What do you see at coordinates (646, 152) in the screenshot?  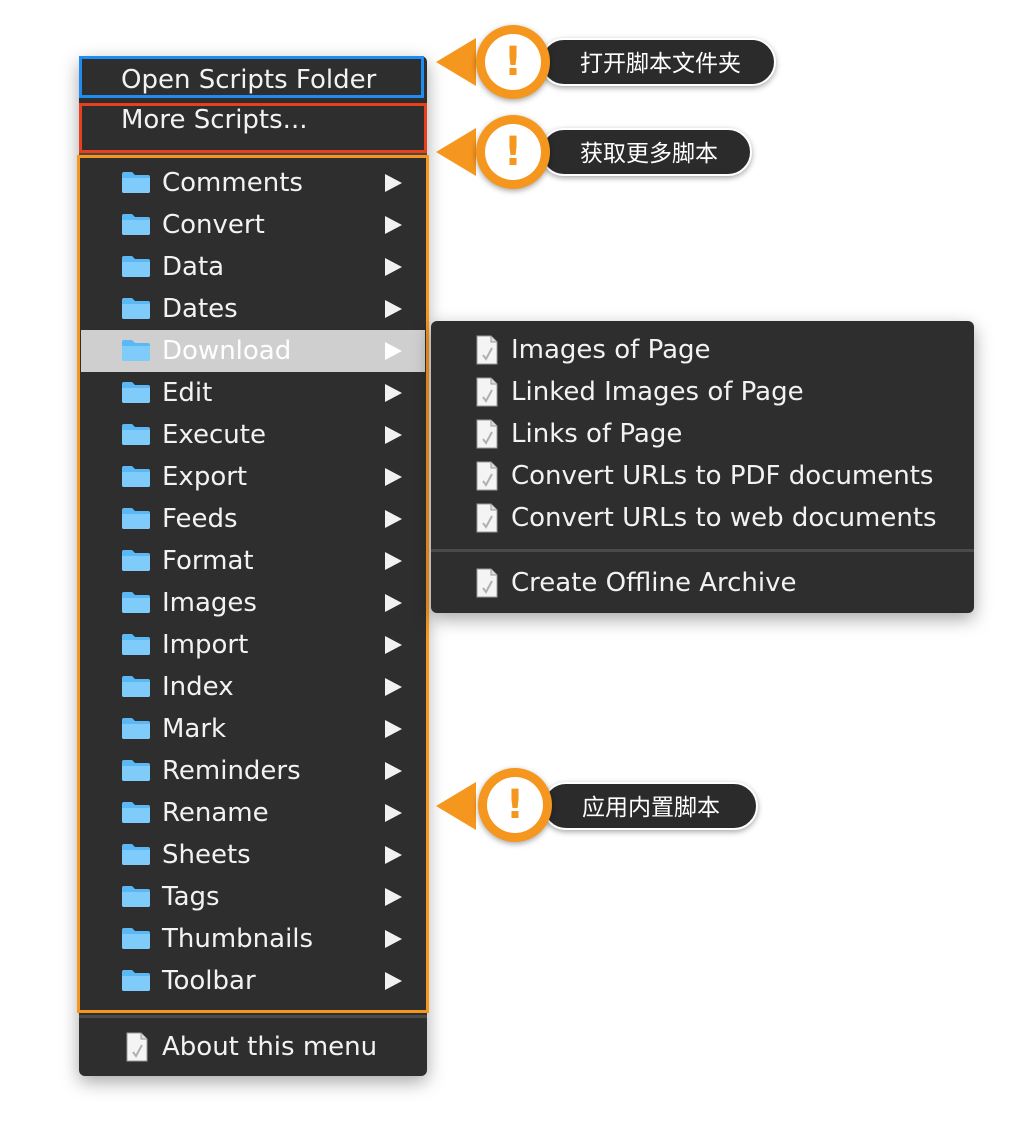 I see `callout-more-scripts-text: 获取更多脚本` at bounding box center [646, 152].